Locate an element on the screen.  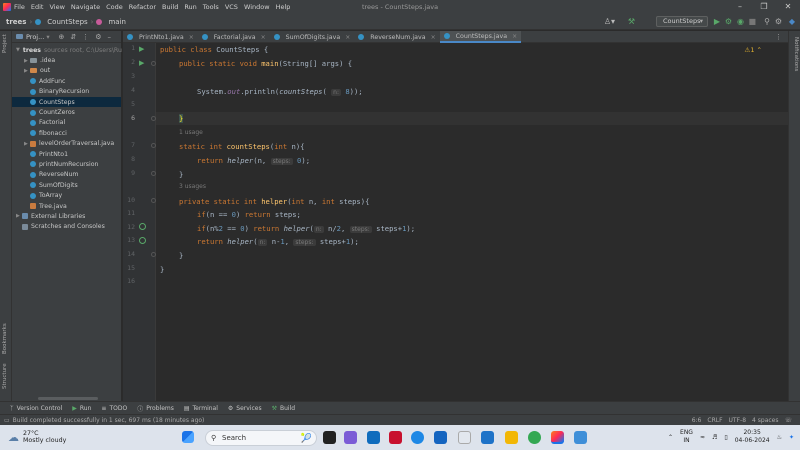
close-icon: ✕ is located at coordinates (788, 7).